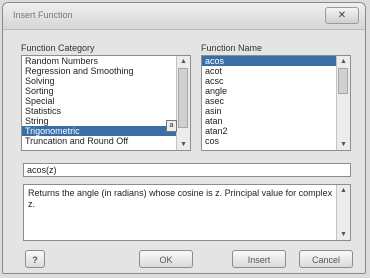  Describe the element at coordinates (99, 121) in the screenshot. I see `category-list-item: String` at that location.